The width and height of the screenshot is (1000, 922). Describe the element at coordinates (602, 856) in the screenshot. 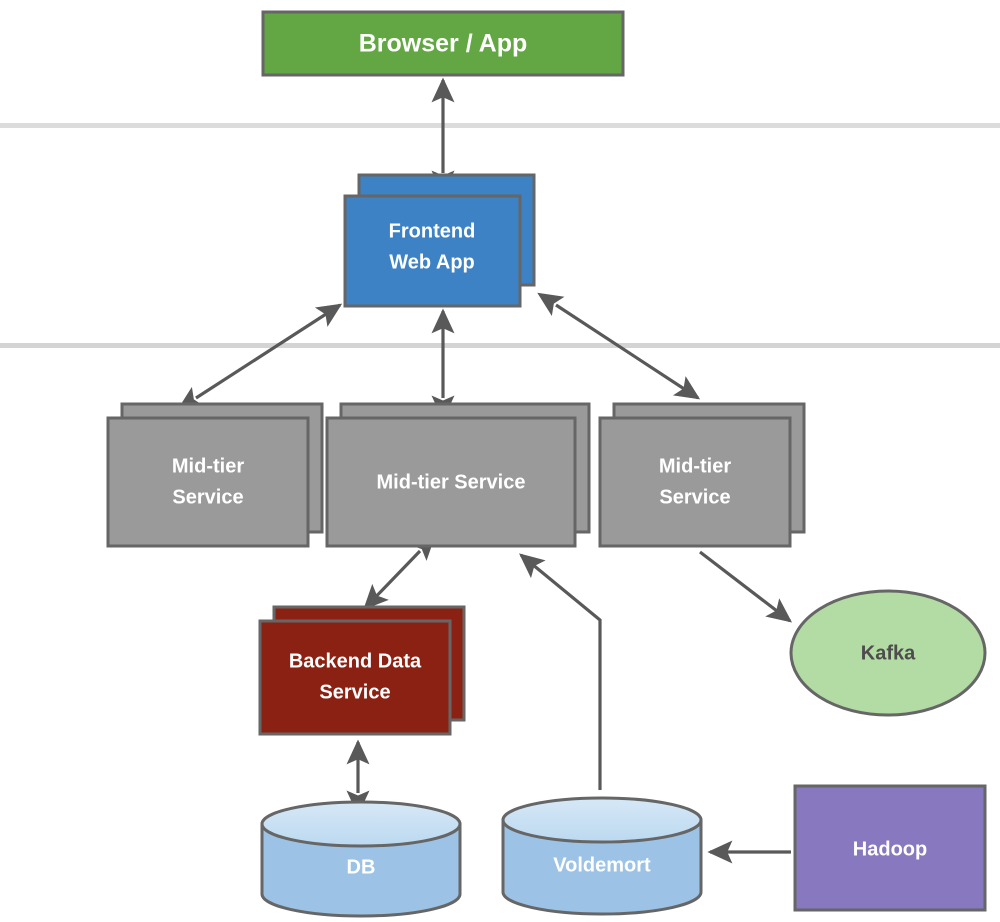

I see `node-voldemort: Voldemort` at that location.